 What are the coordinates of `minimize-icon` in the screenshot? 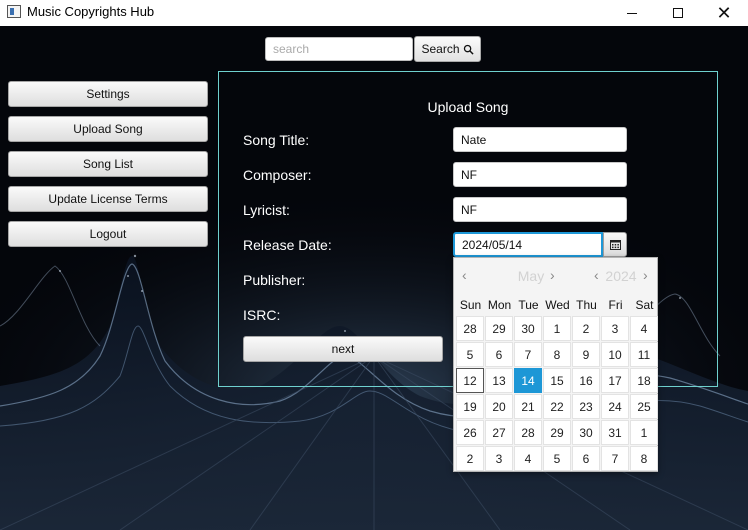 It's located at (632, 13).